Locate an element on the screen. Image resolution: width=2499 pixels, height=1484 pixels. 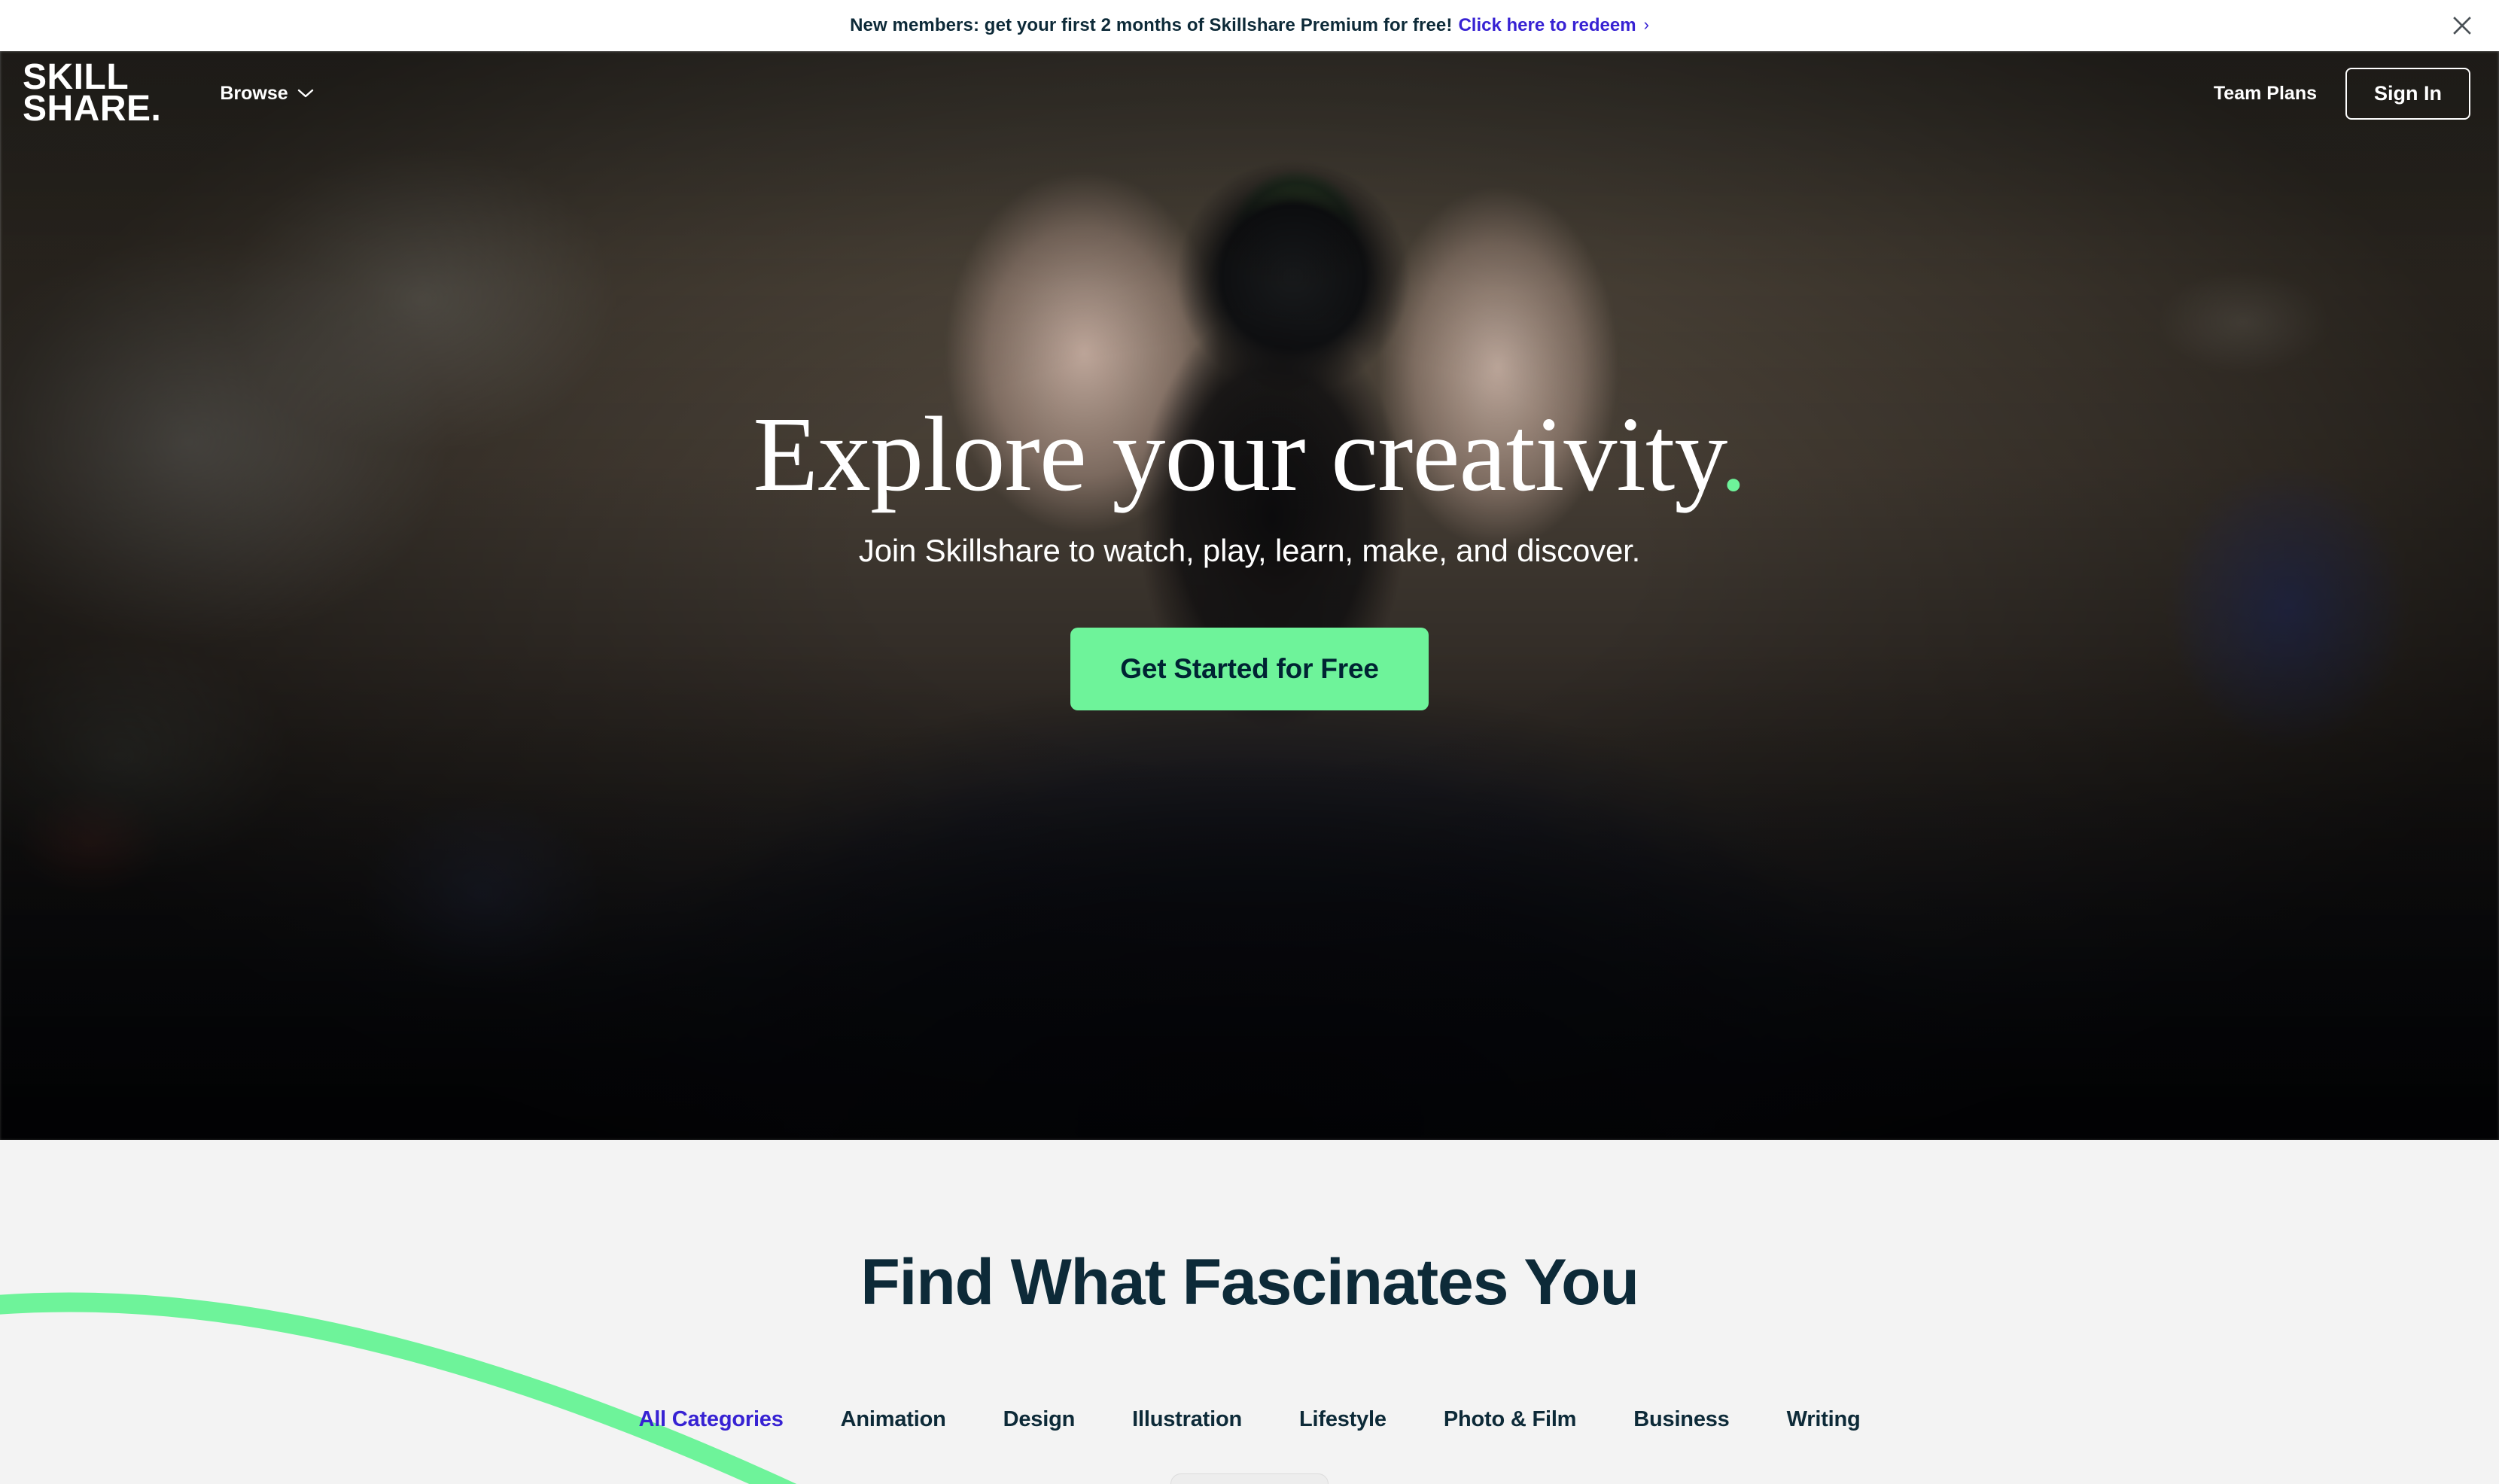
close-icon is located at coordinates (2462, 26).